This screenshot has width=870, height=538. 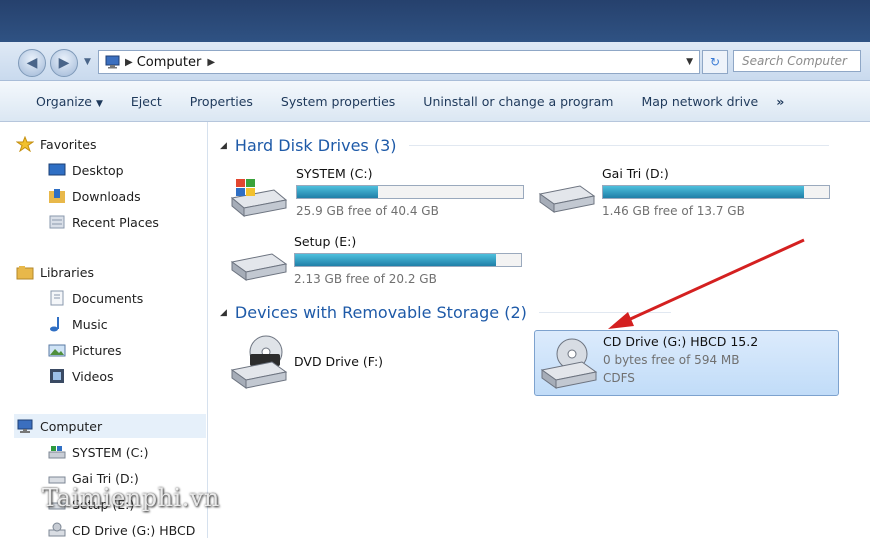 What do you see at coordinates (785, 101) in the screenshot?
I see `more-commands-button: »` at bounding box center [785, 101].